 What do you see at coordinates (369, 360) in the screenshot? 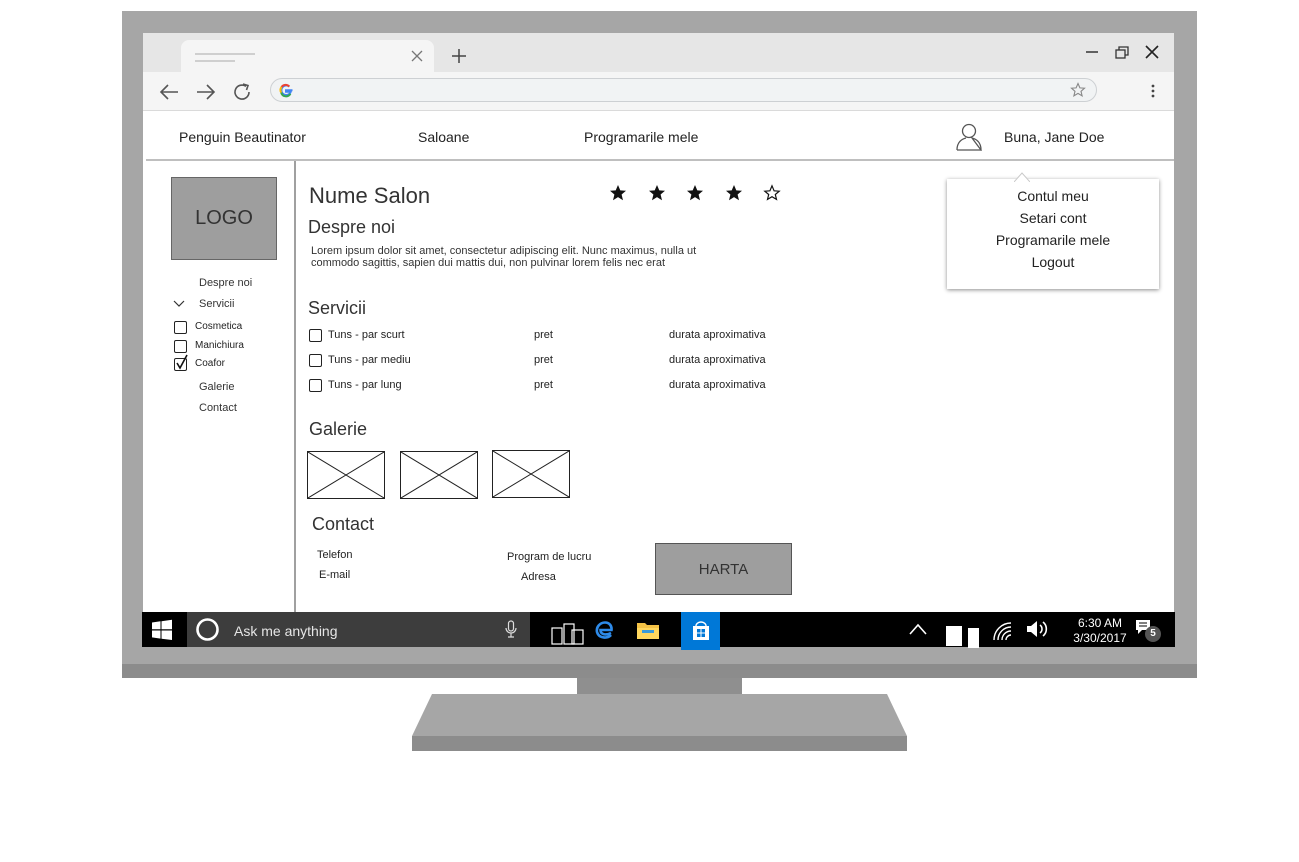
I see `service-name: Tuns - par mediu` at bounding box center [369, 360].